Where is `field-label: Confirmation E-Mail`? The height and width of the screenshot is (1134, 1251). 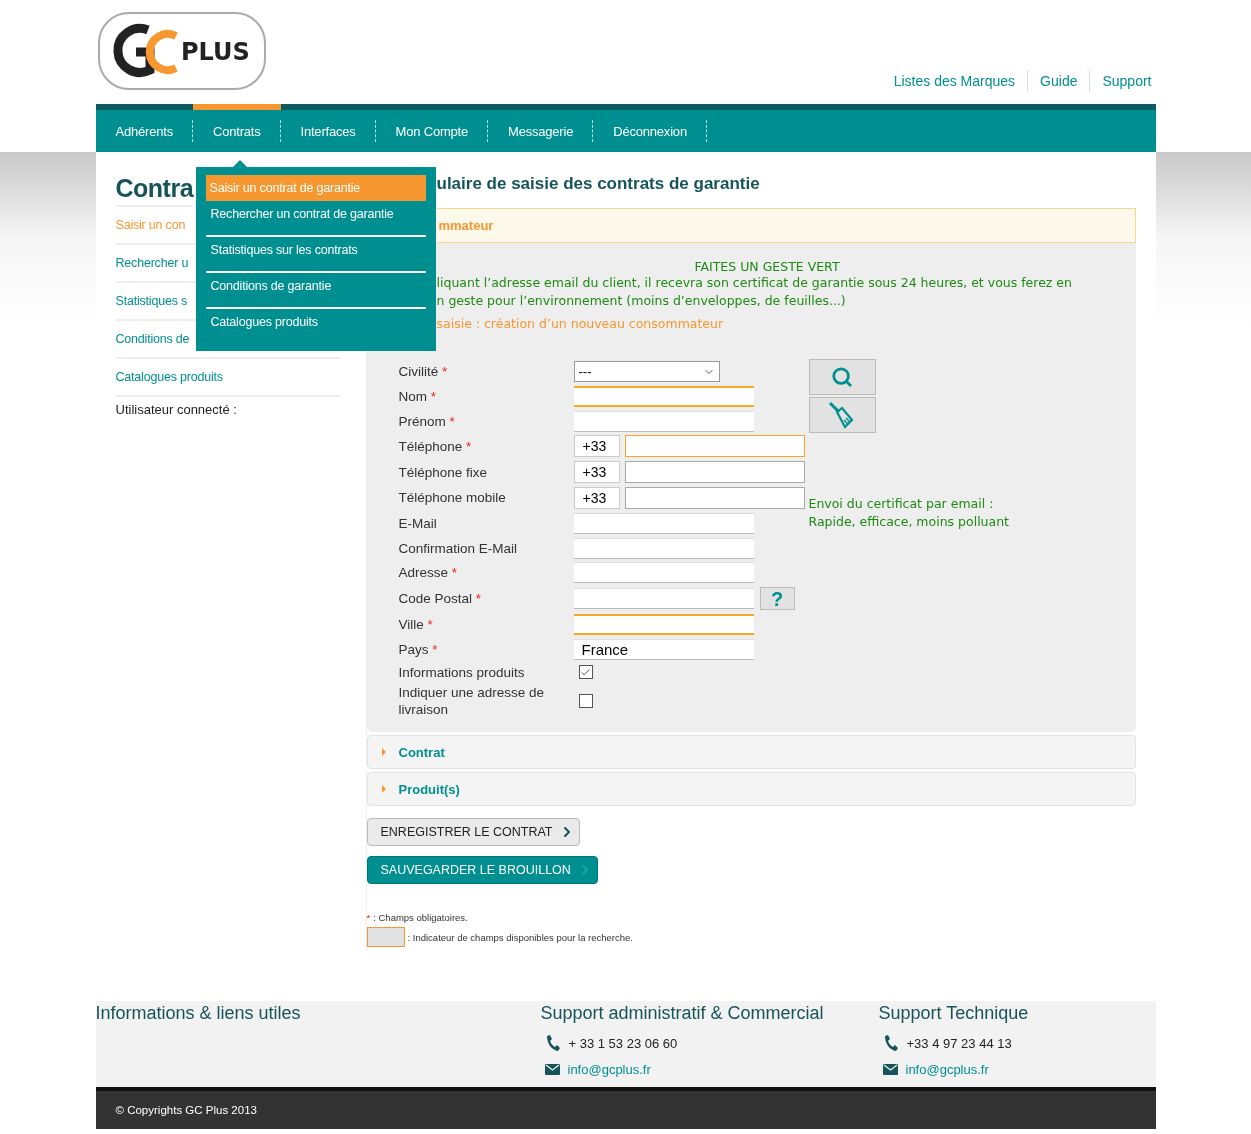
field-label: Confirmation E-Mail is located at coordinates (458, 548).